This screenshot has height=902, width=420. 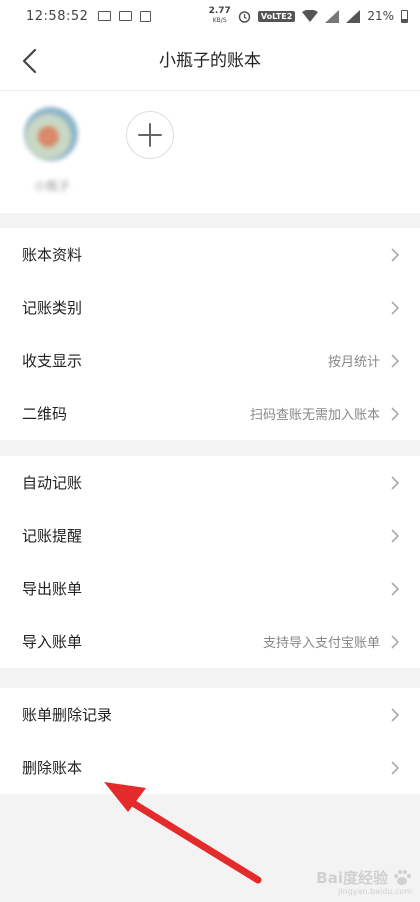 I want to click on watermark-brand: Bai度经验, so click(x=352, y=878).